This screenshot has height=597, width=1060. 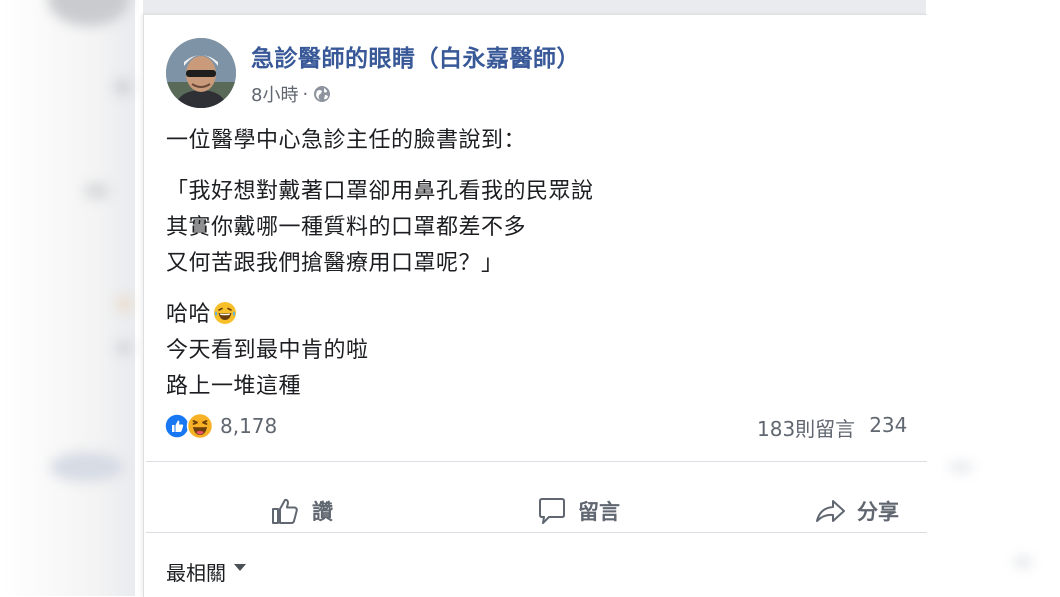 What do you see at coordinates (380, 191) in the screenshot?
I see `quote-line: 「我好想對戴著口罩卻用鼻孔看我的民眾說` at bounding box center [380, 191].